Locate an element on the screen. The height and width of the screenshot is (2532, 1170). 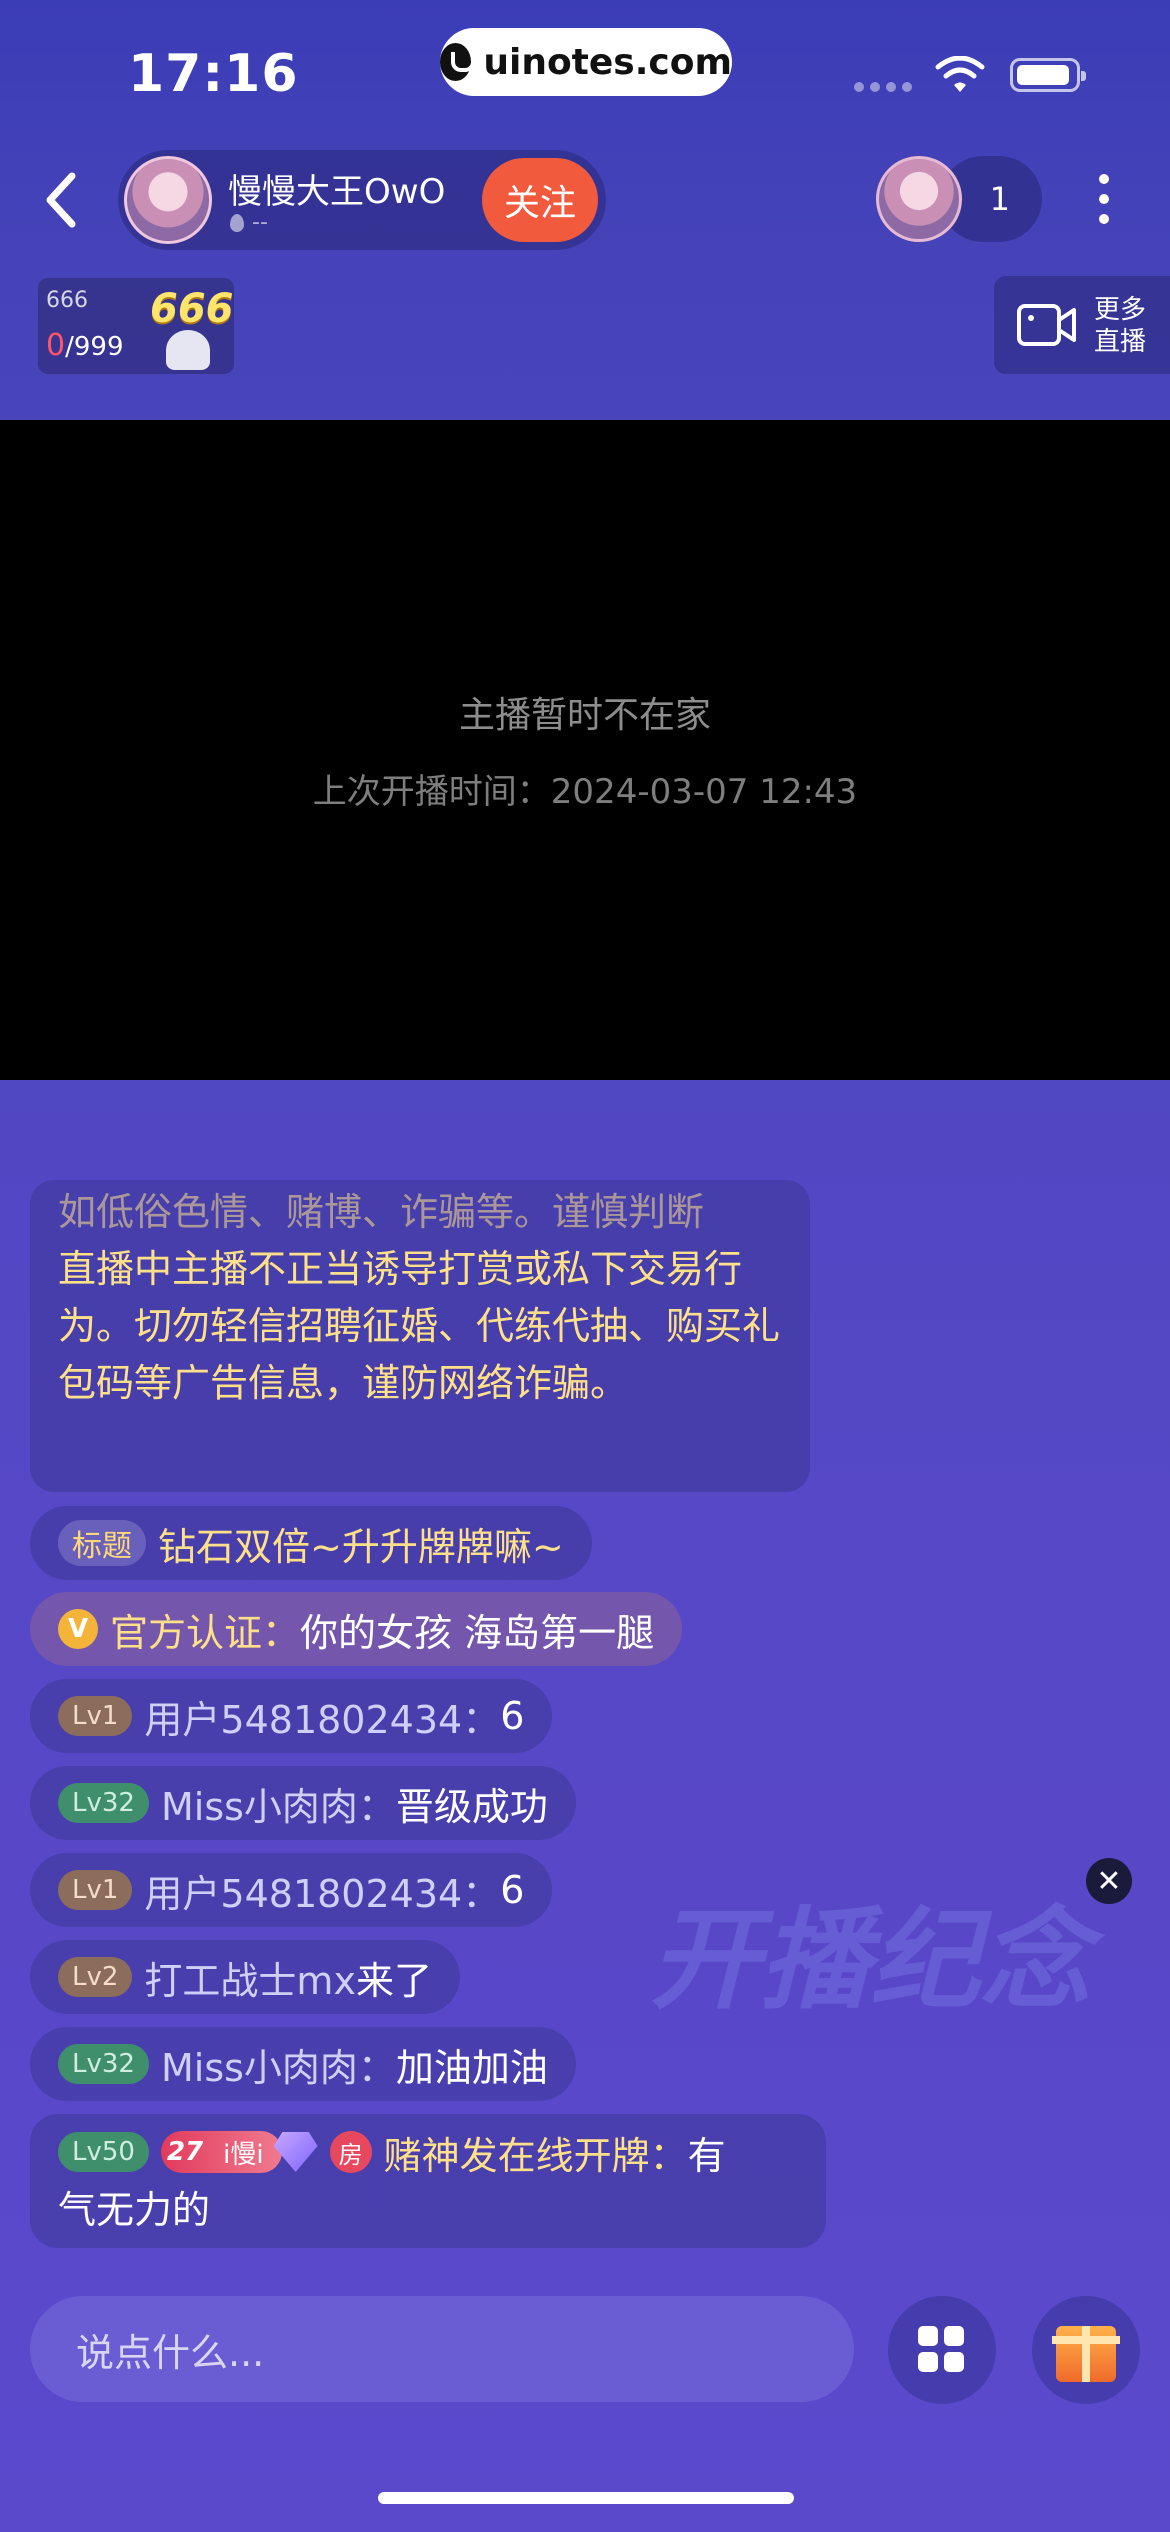
status-time: 17:16 is located at coordinates (213, 74).